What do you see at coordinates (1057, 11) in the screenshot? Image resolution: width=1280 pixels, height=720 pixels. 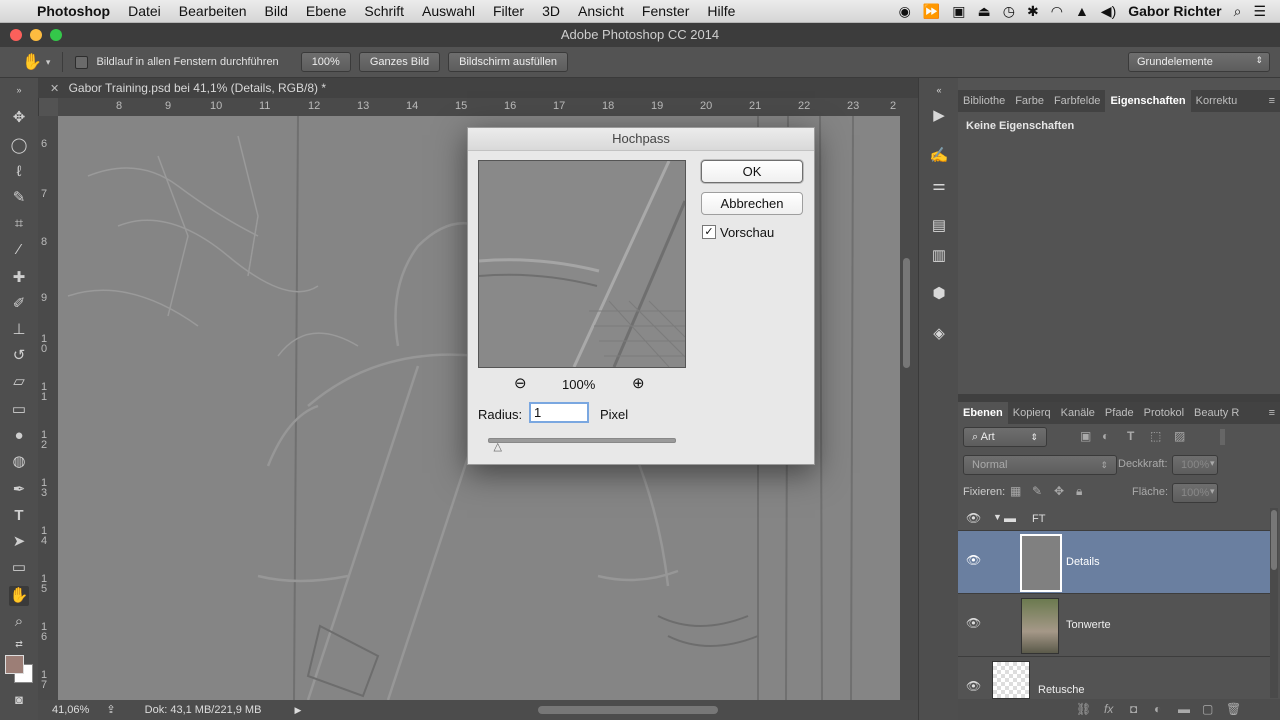 I see `wifi-icon: ◠` at bounding box center [1057, 11].